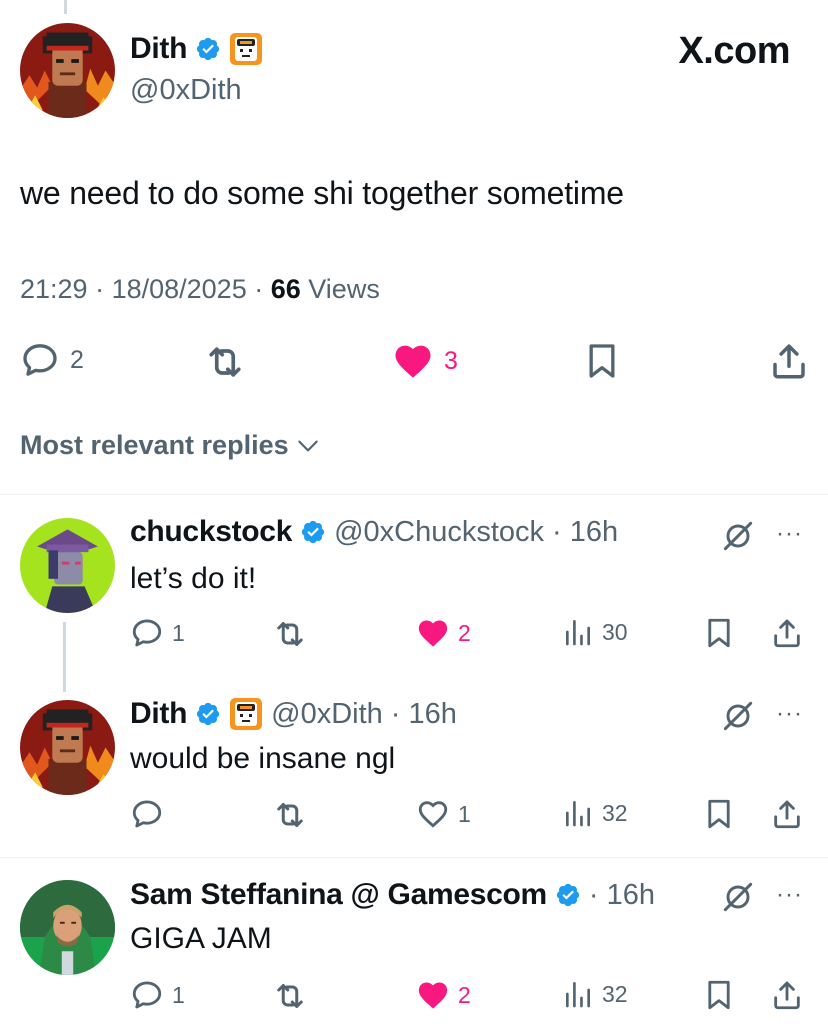 The width and height of the screenshot is (828, 1029). I want to click on thread-connector-top, so click(65, 7).